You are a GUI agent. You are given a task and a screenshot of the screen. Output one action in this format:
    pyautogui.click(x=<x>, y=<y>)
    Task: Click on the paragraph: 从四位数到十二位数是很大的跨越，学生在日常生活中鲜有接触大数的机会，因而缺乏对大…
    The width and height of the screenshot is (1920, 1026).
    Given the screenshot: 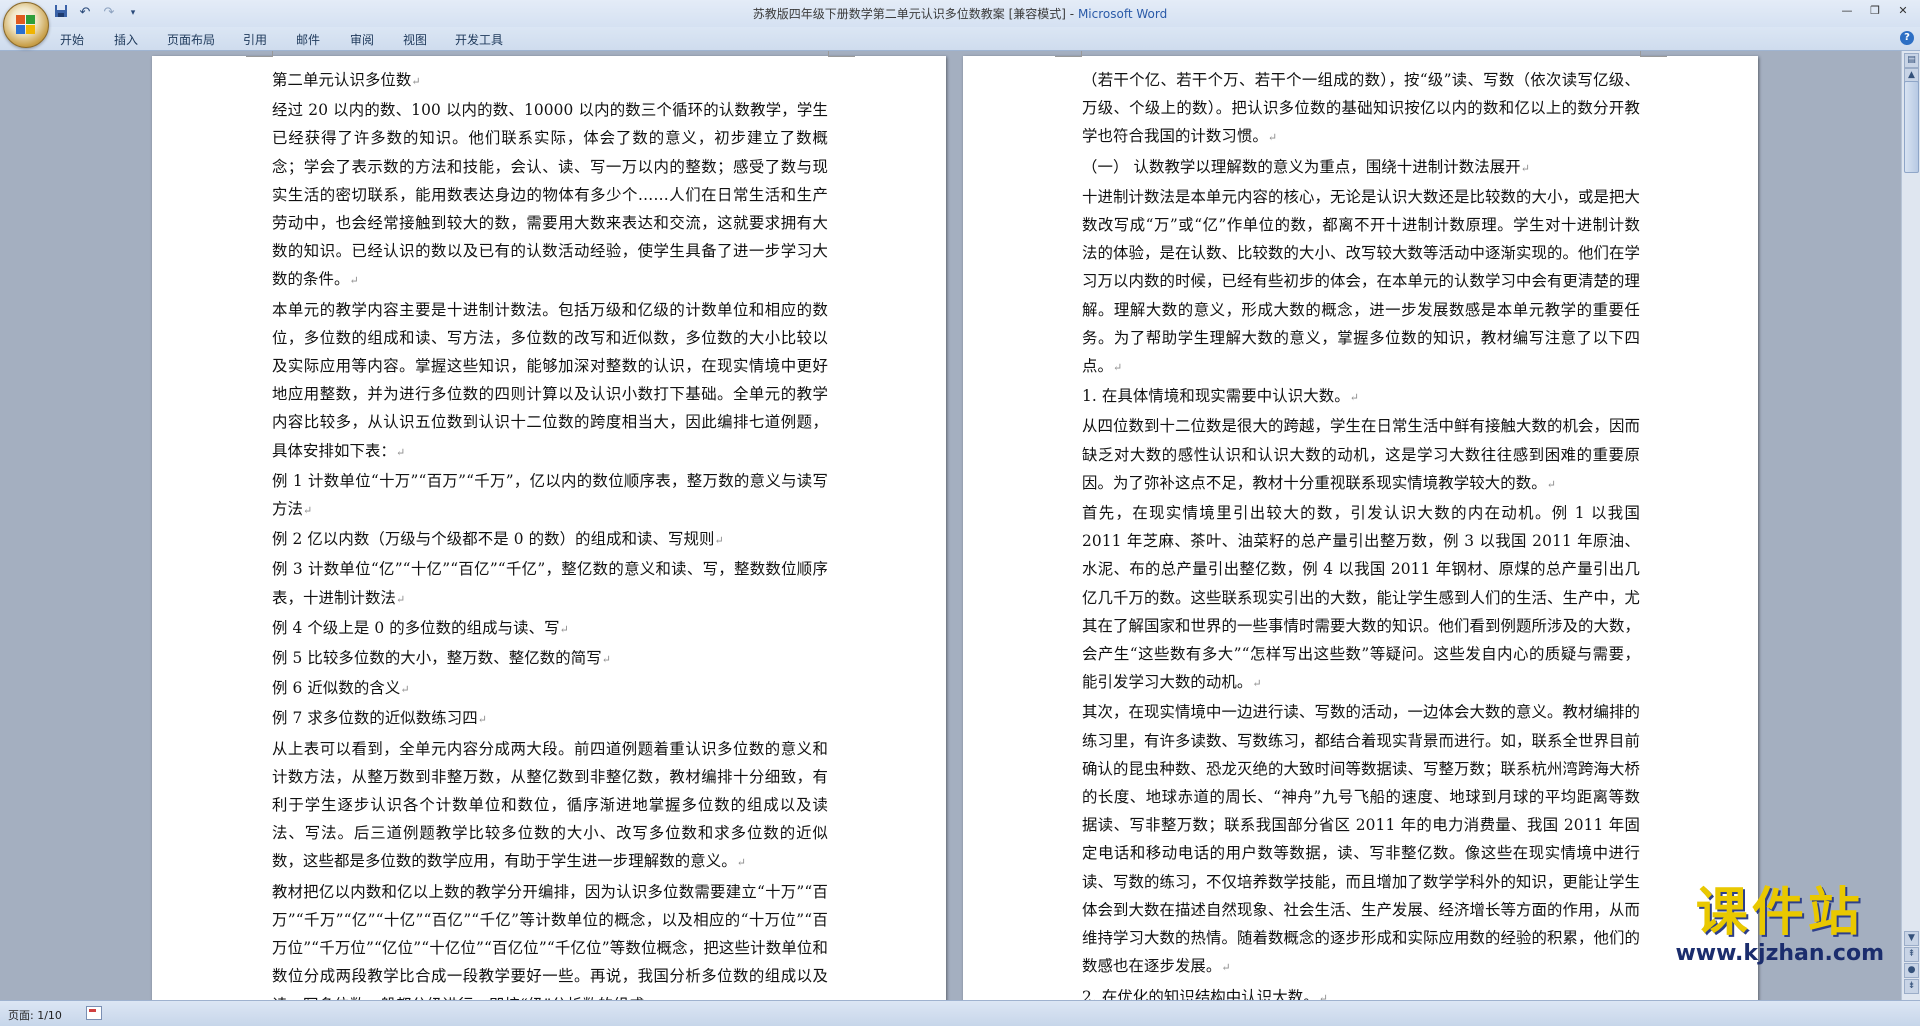 What is the action you would take?
    pyautogui.click(x=1361, y=455)
    